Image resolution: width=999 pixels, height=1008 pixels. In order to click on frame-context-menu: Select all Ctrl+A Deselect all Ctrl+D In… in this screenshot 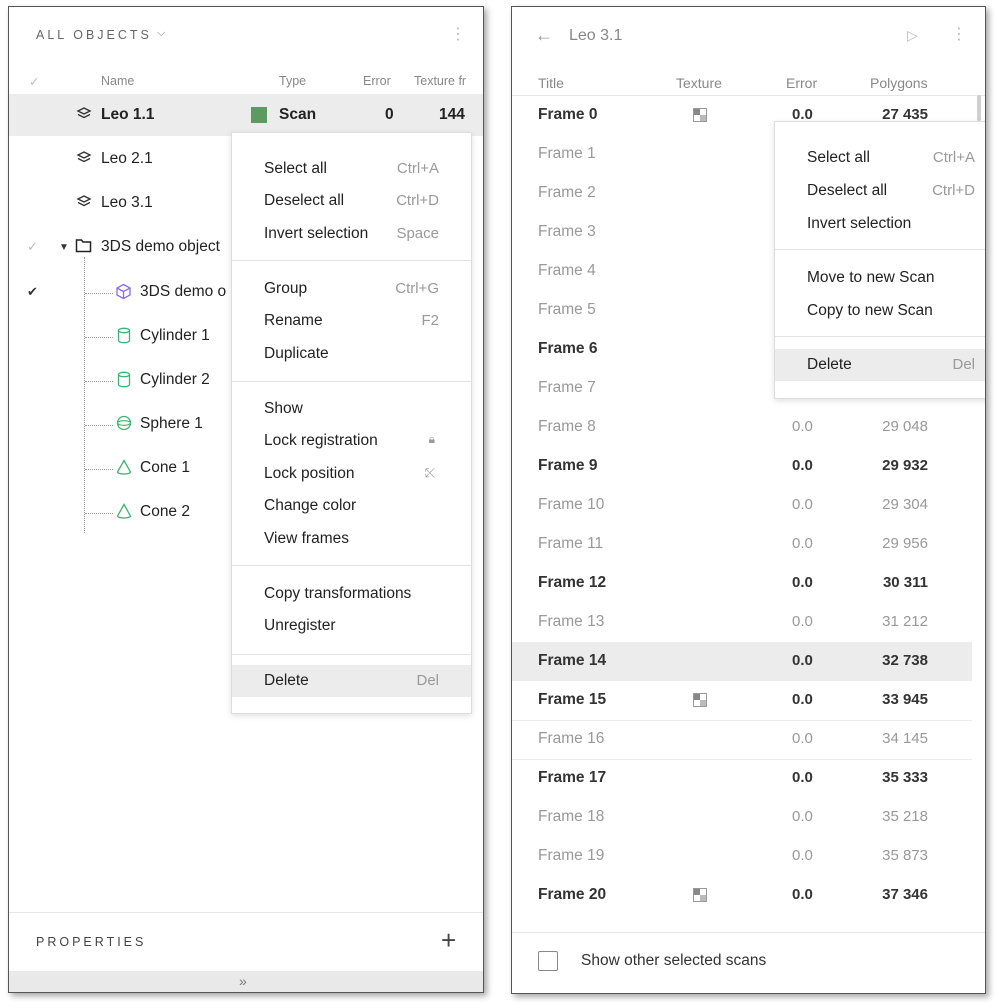, I will do `click(879, 260)`.